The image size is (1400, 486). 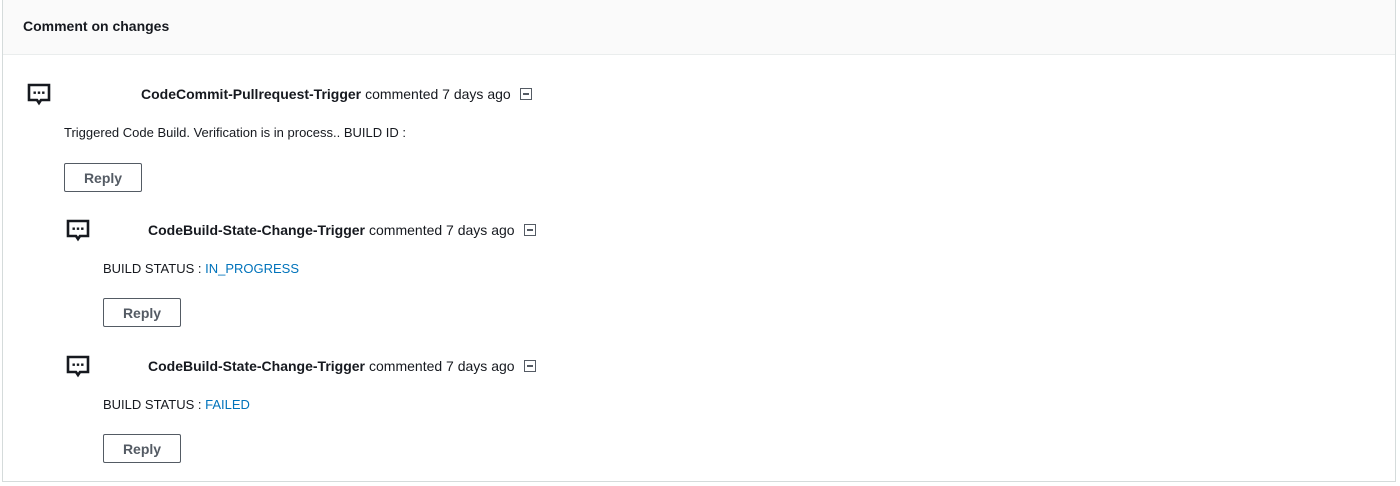 What do you see at coordinates (227, 404) in the screenshot?
I see `build-status-link: FAILED` at bounding box center [227, 404].